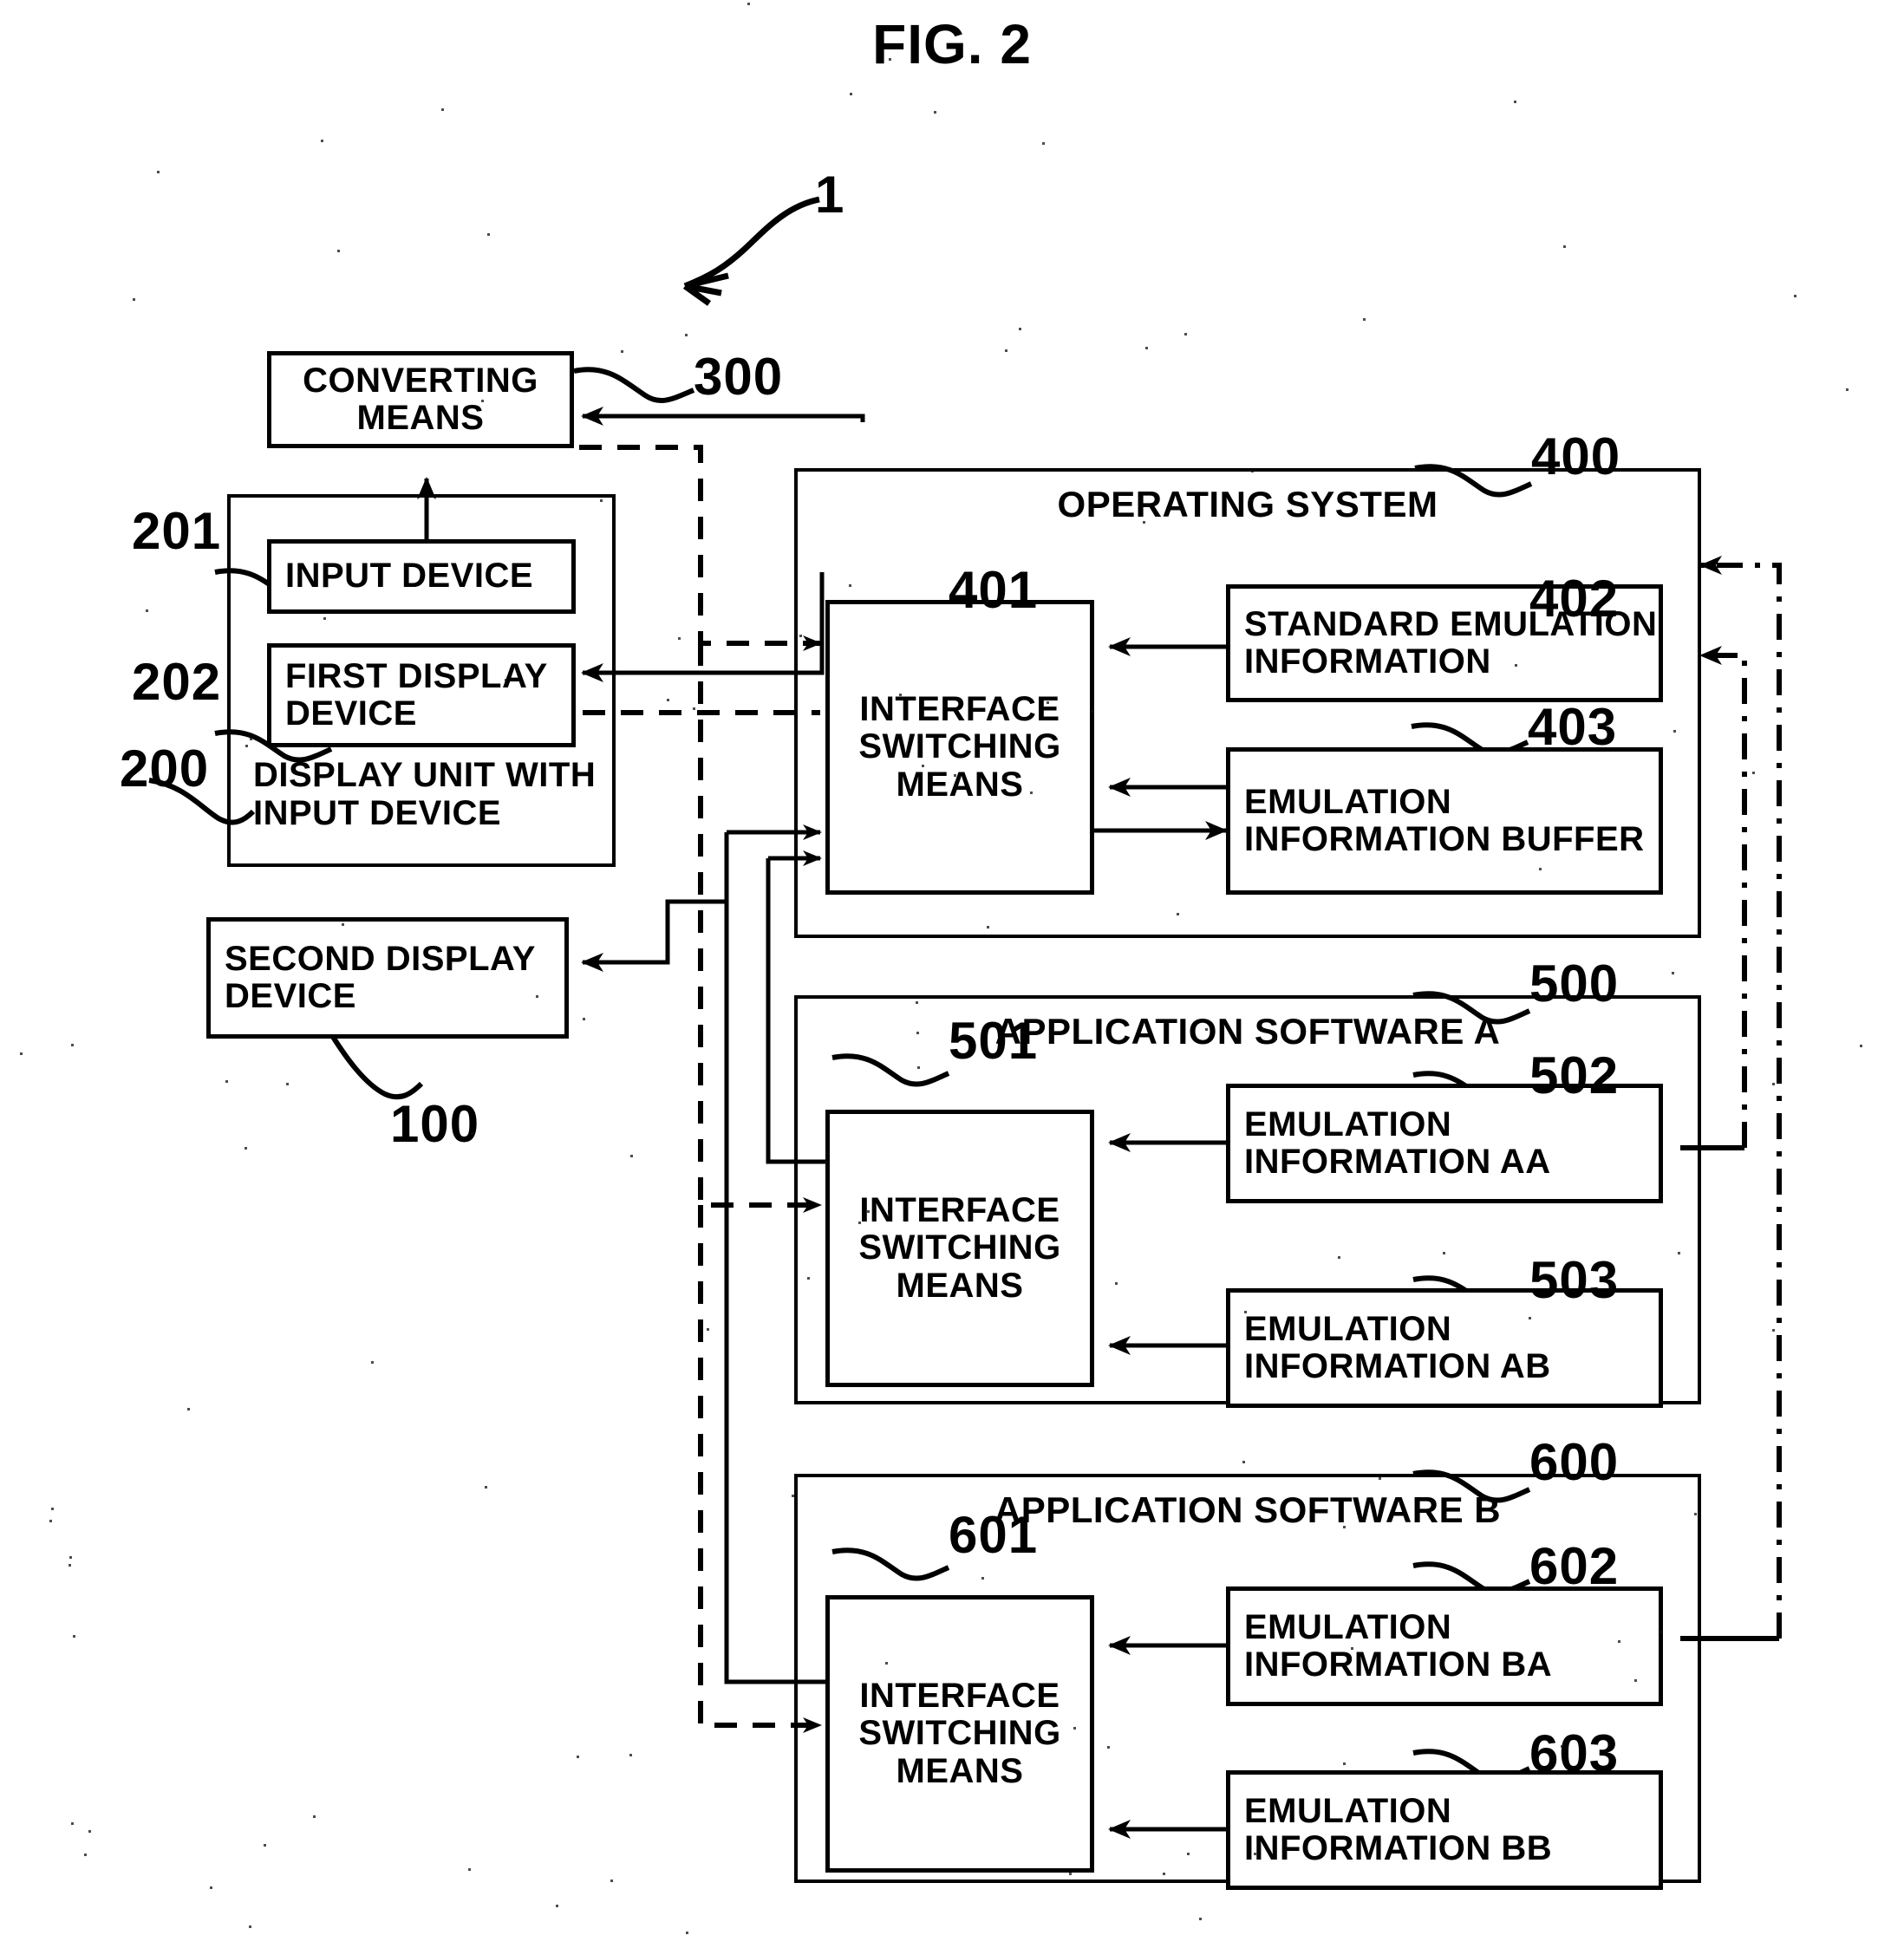 The width and height of the screenshot is (1904, 1948). What do you see at coordinates (1398, 1829) in the screenshot?
I see `emulation-information-bb-label: EMULATION INFORMATION BB` at bounding box center [1398, 1829].